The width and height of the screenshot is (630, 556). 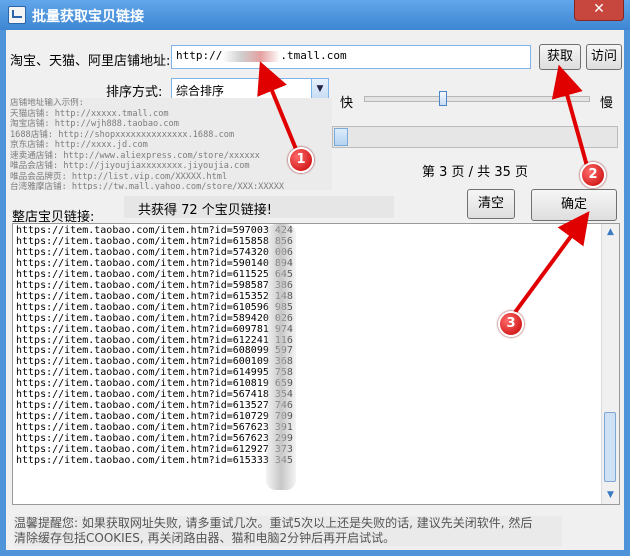 What do you see at coordinates (570, 115) in the screenshot?
I see `arrow-2-icon` at bounding box center [570, 115].